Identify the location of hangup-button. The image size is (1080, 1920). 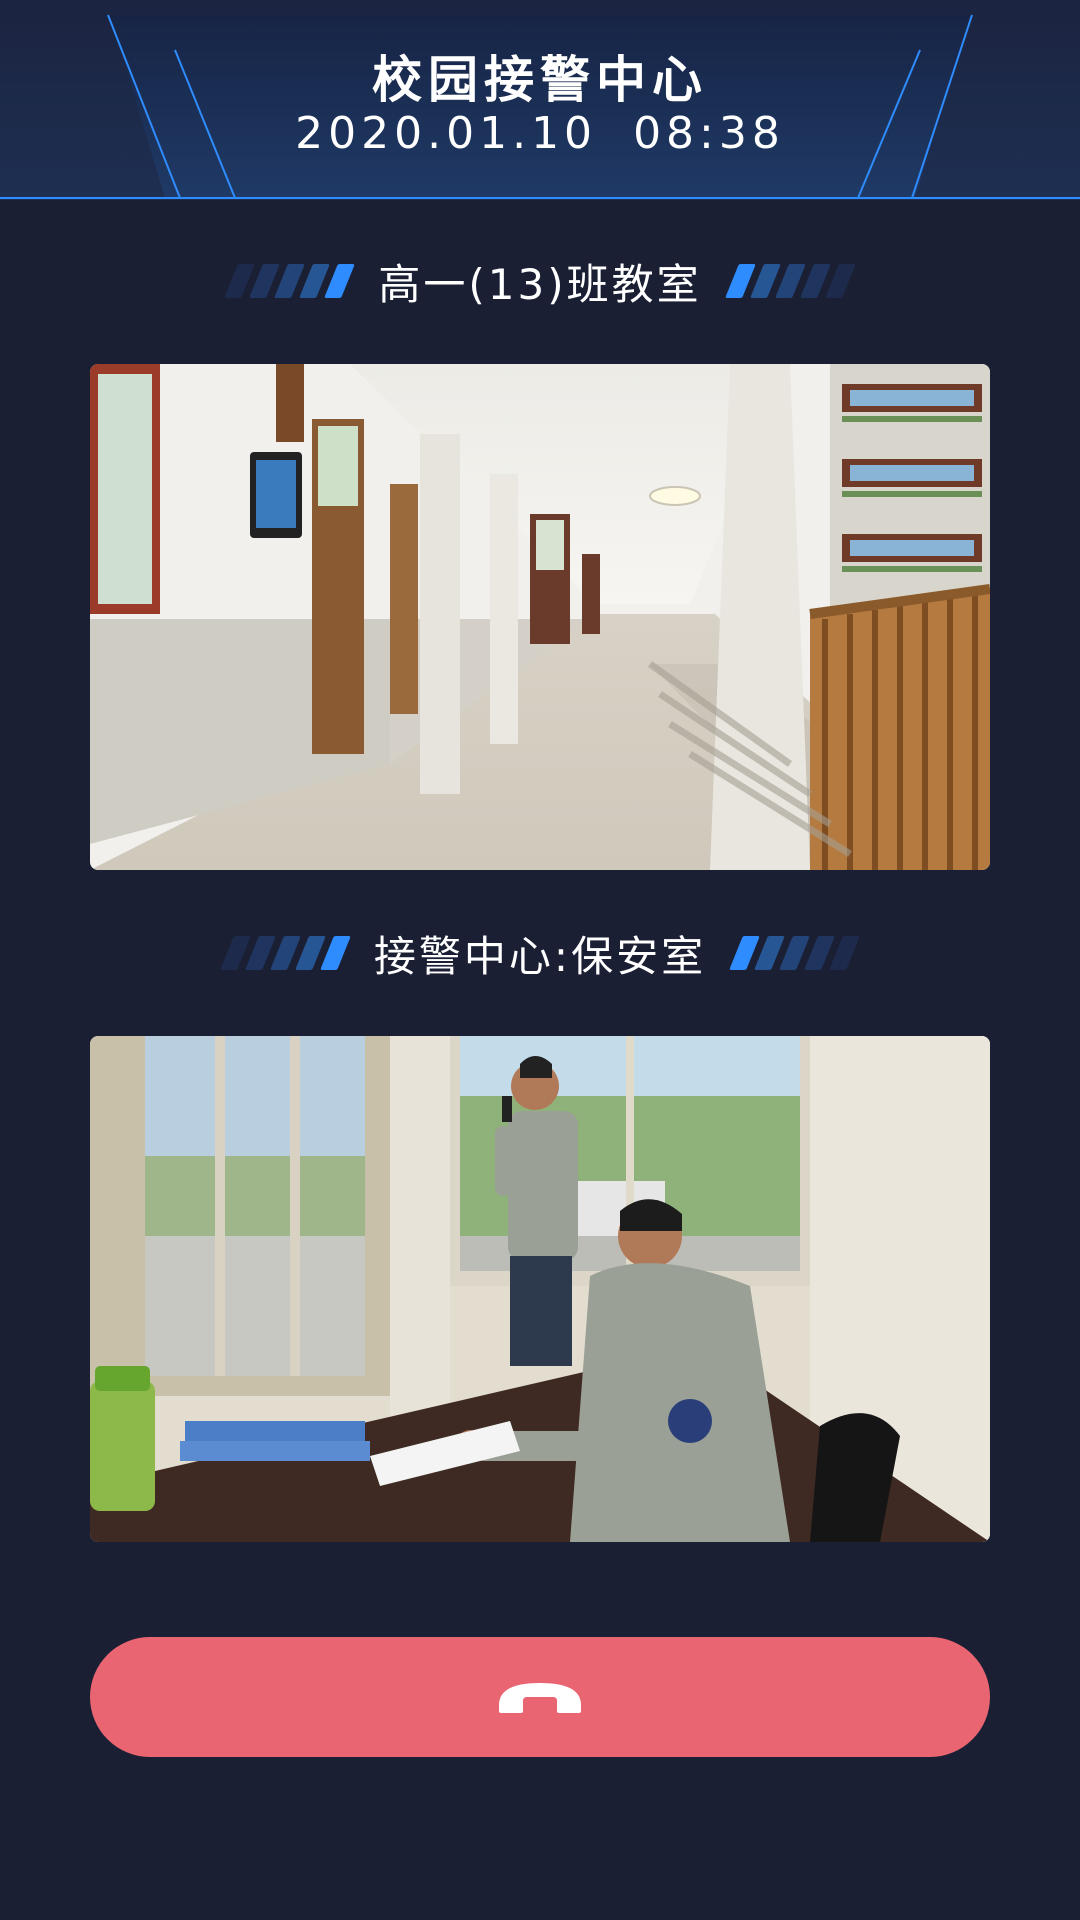
(540, 1697).